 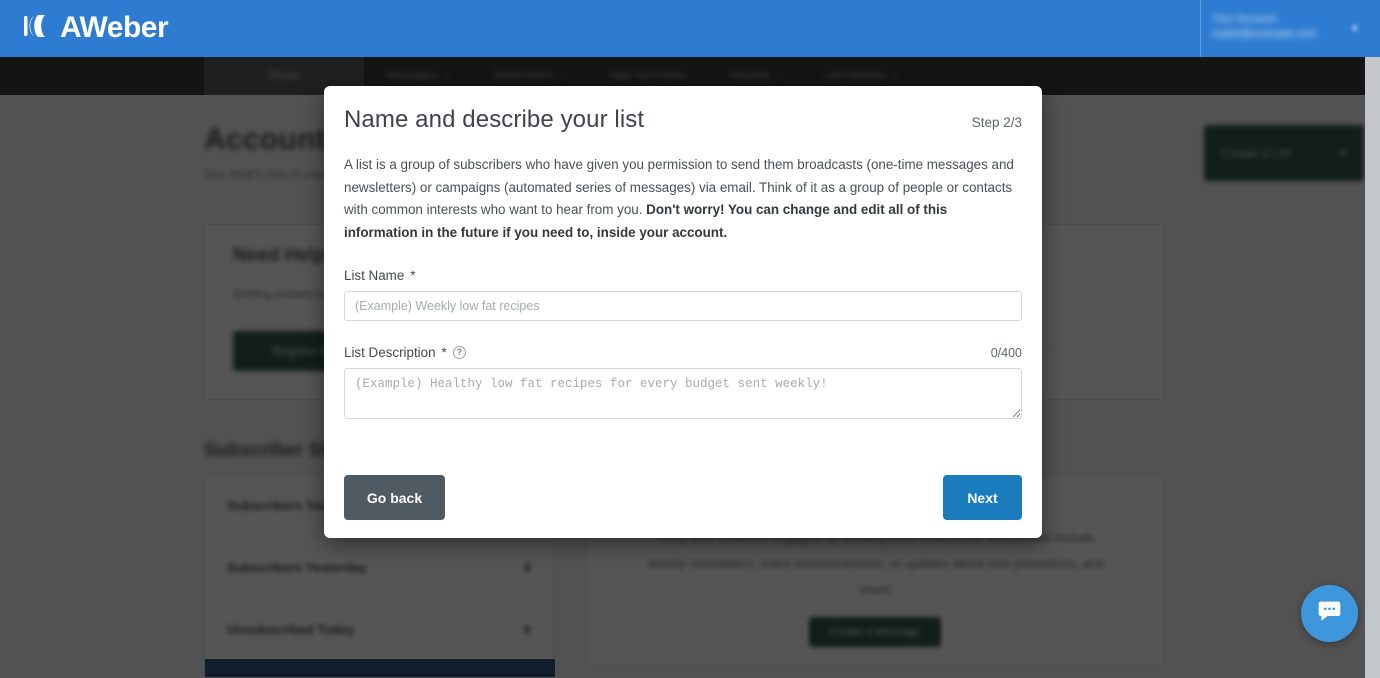 I want to click on account-name: Your Account, so click(x=1244, y=19).